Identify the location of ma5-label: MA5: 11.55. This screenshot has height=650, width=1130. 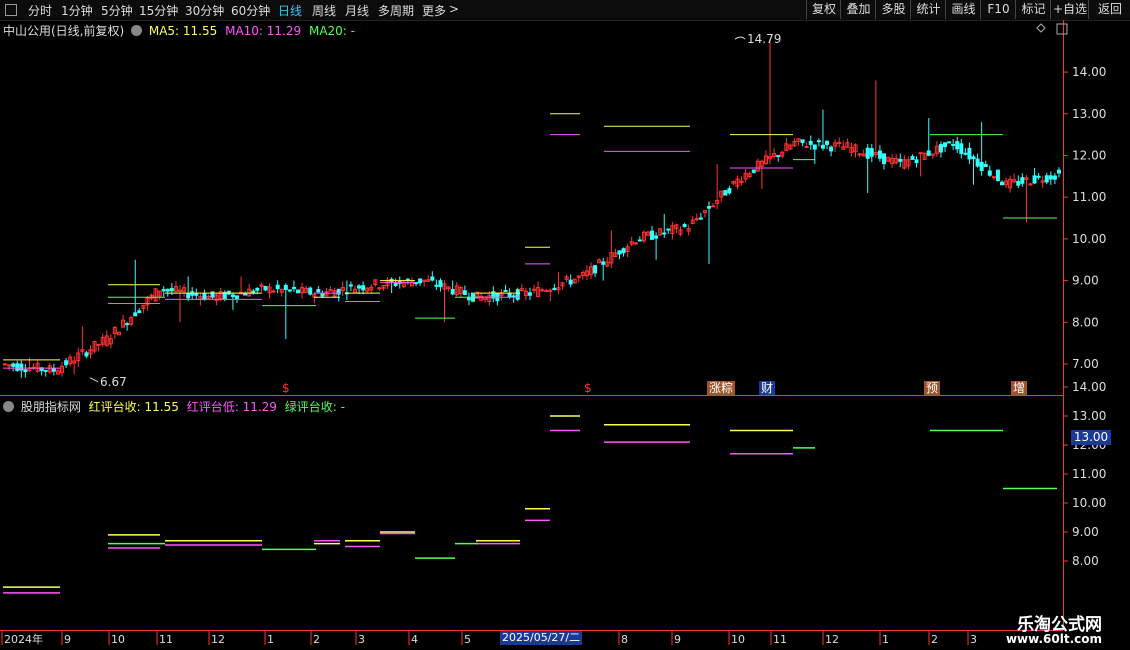
(183, 31).